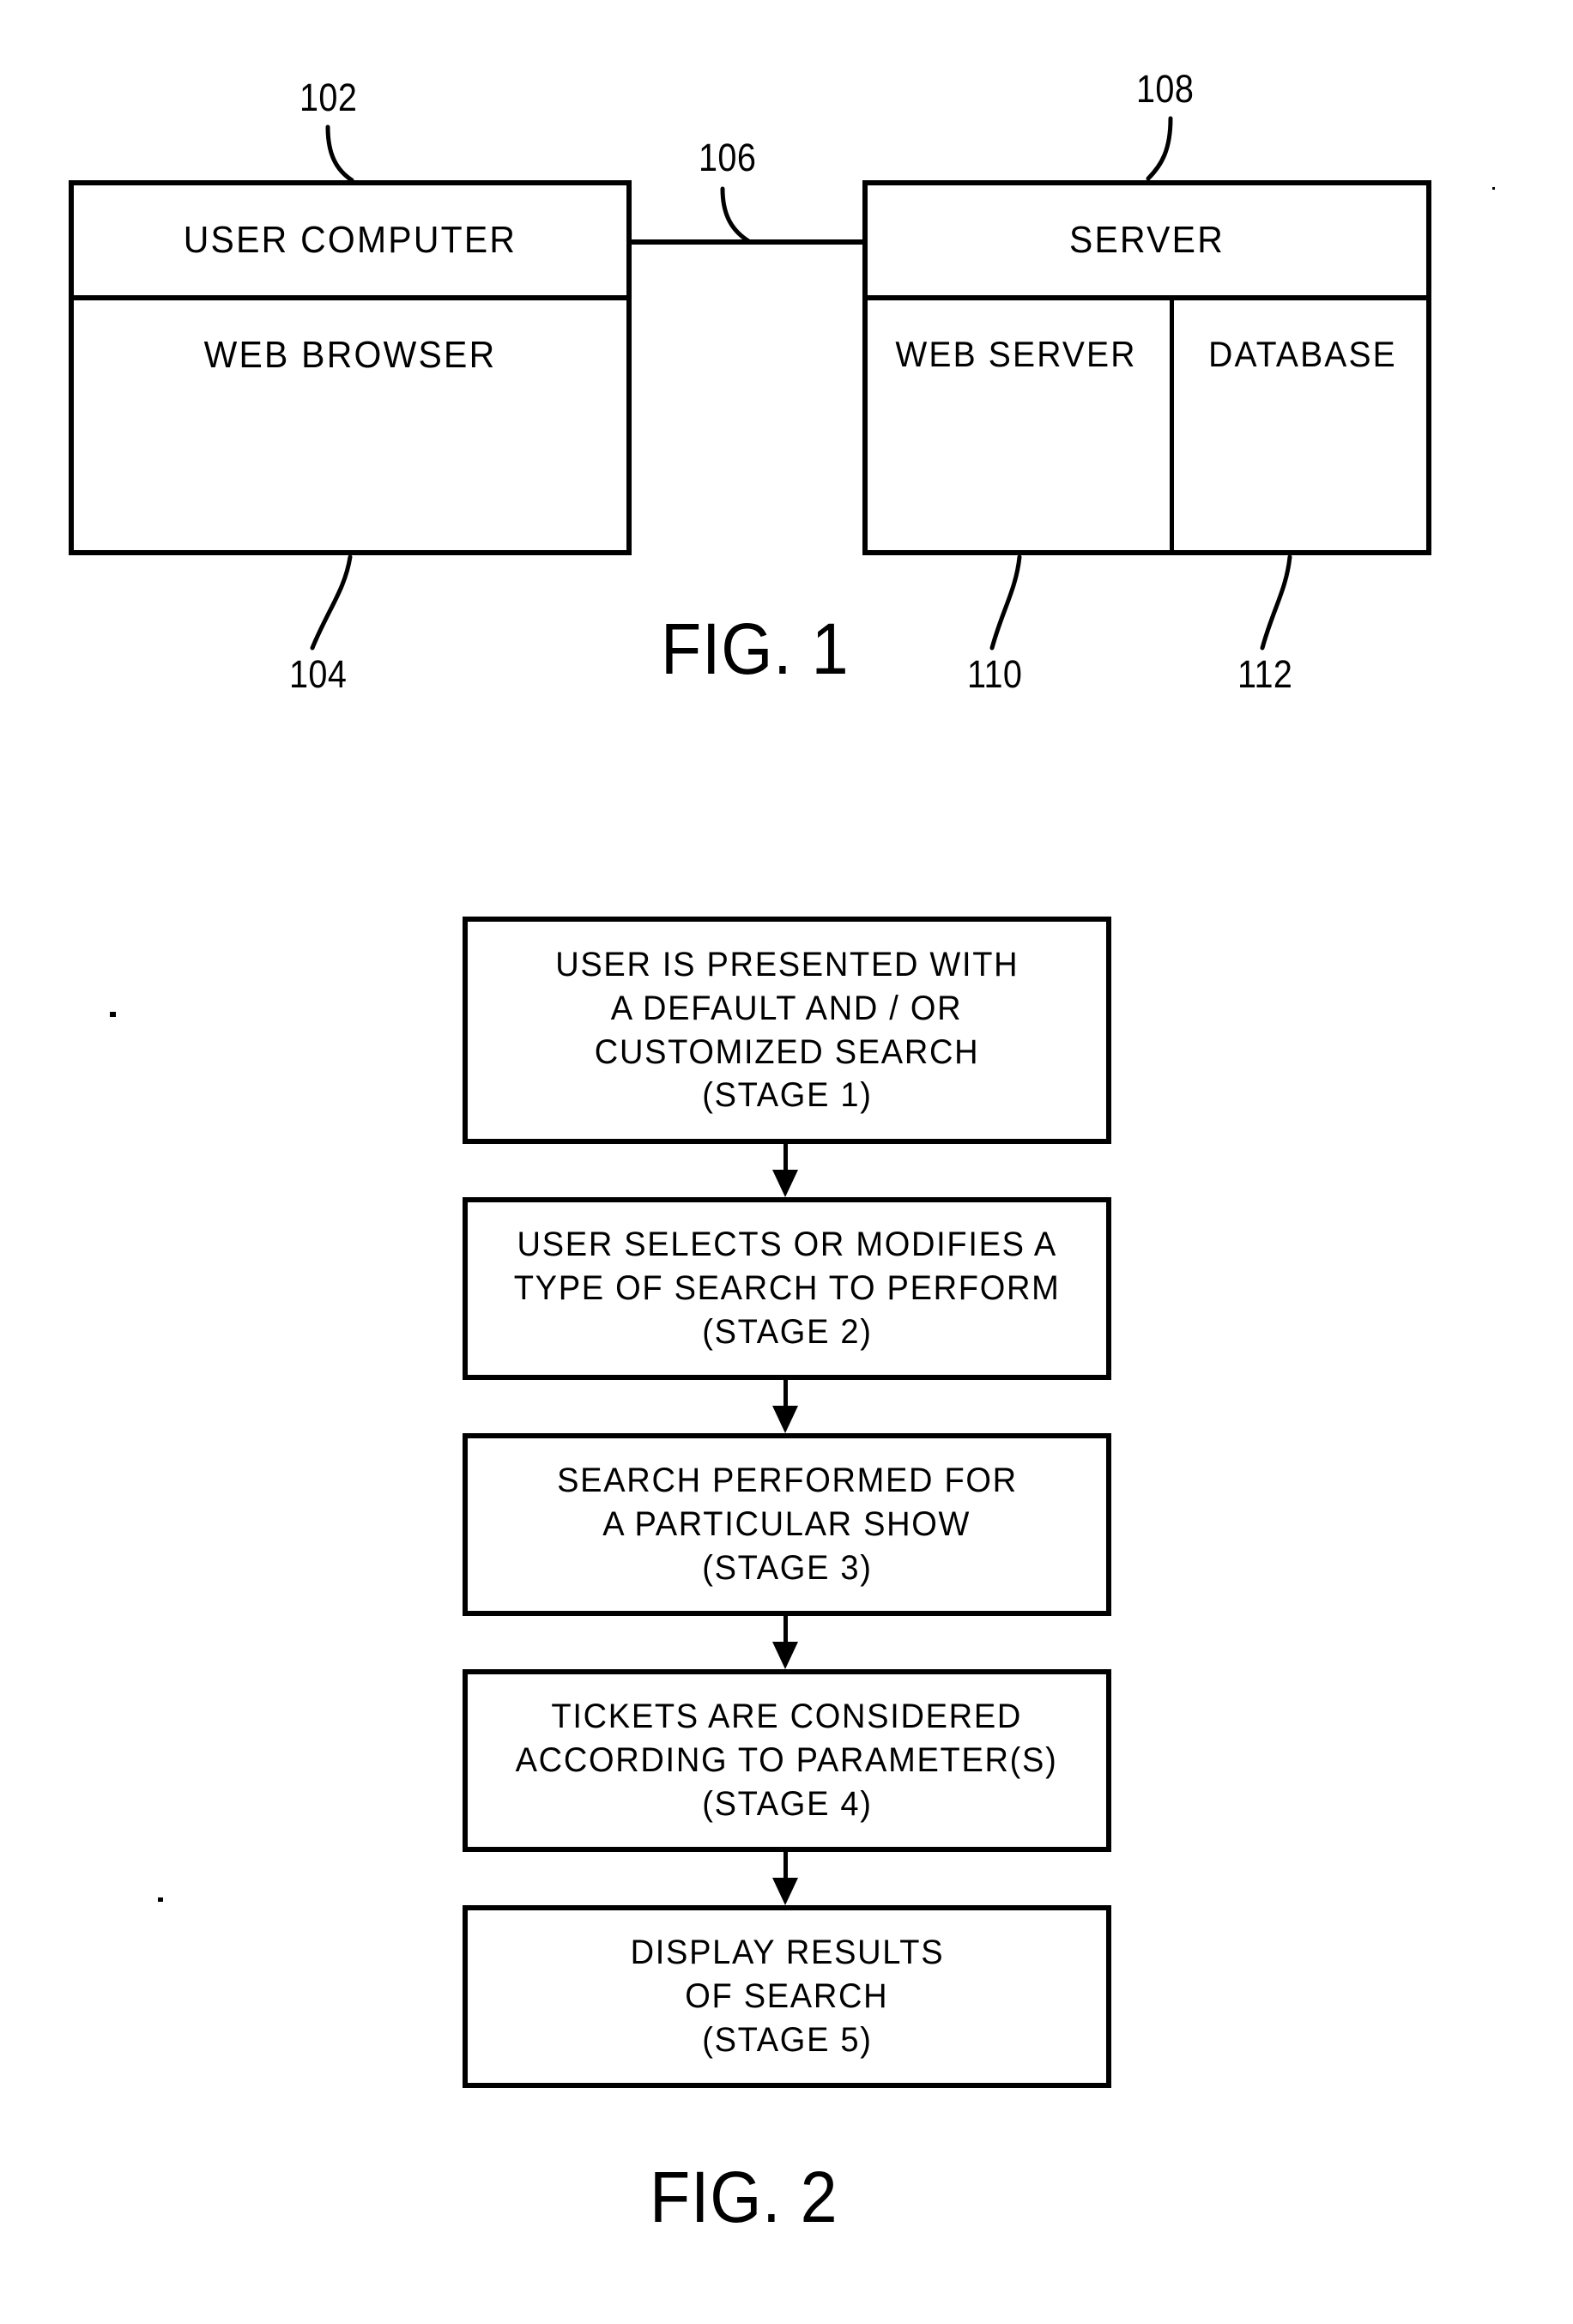 The image size is (1573, 2324). I want to click on flow-arrow-4-to-5-head, so click(785, 1891).